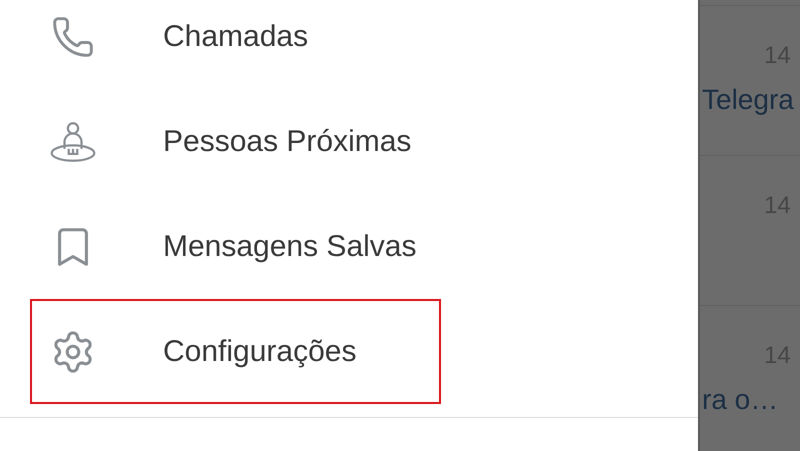 This screenshot has width=800, height=451. Describe the element at coordinates (748, 100) in the screenshot. I see `chat-preview: Telegra` at that location.